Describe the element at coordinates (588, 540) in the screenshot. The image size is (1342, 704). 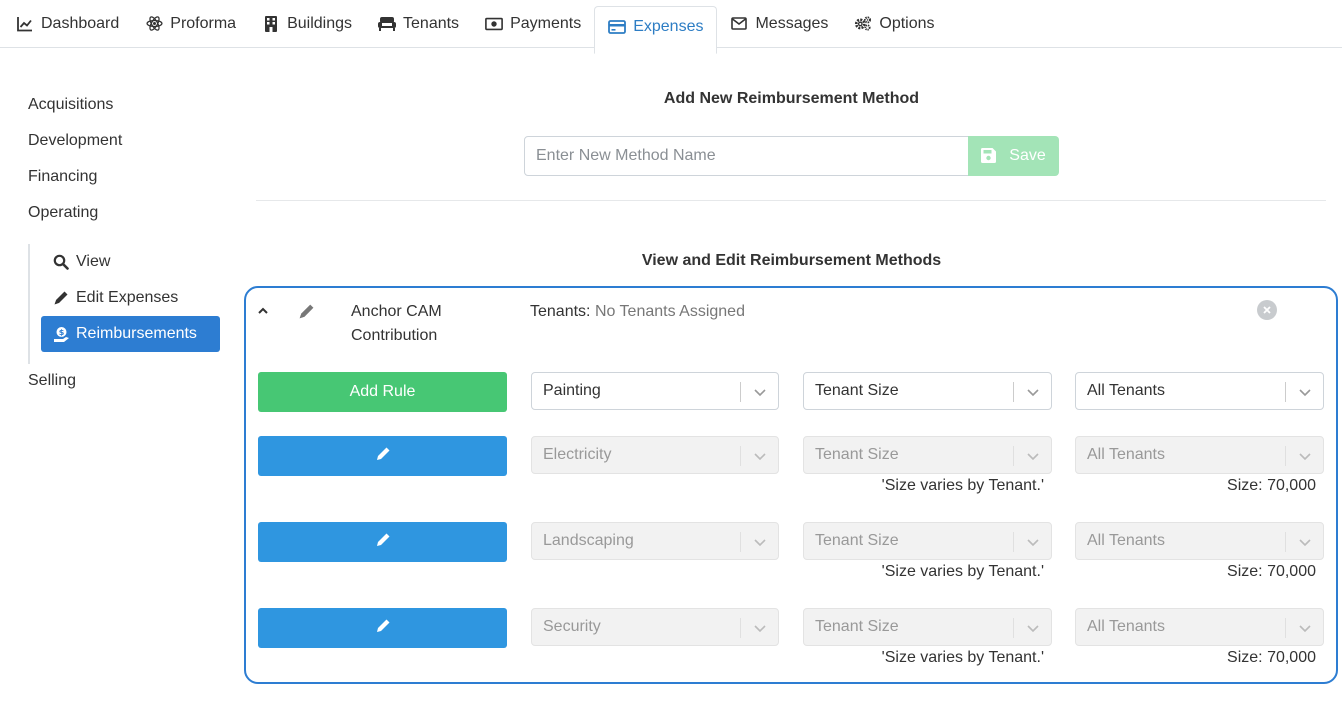
I see `select-value: Landscaping` at that location.